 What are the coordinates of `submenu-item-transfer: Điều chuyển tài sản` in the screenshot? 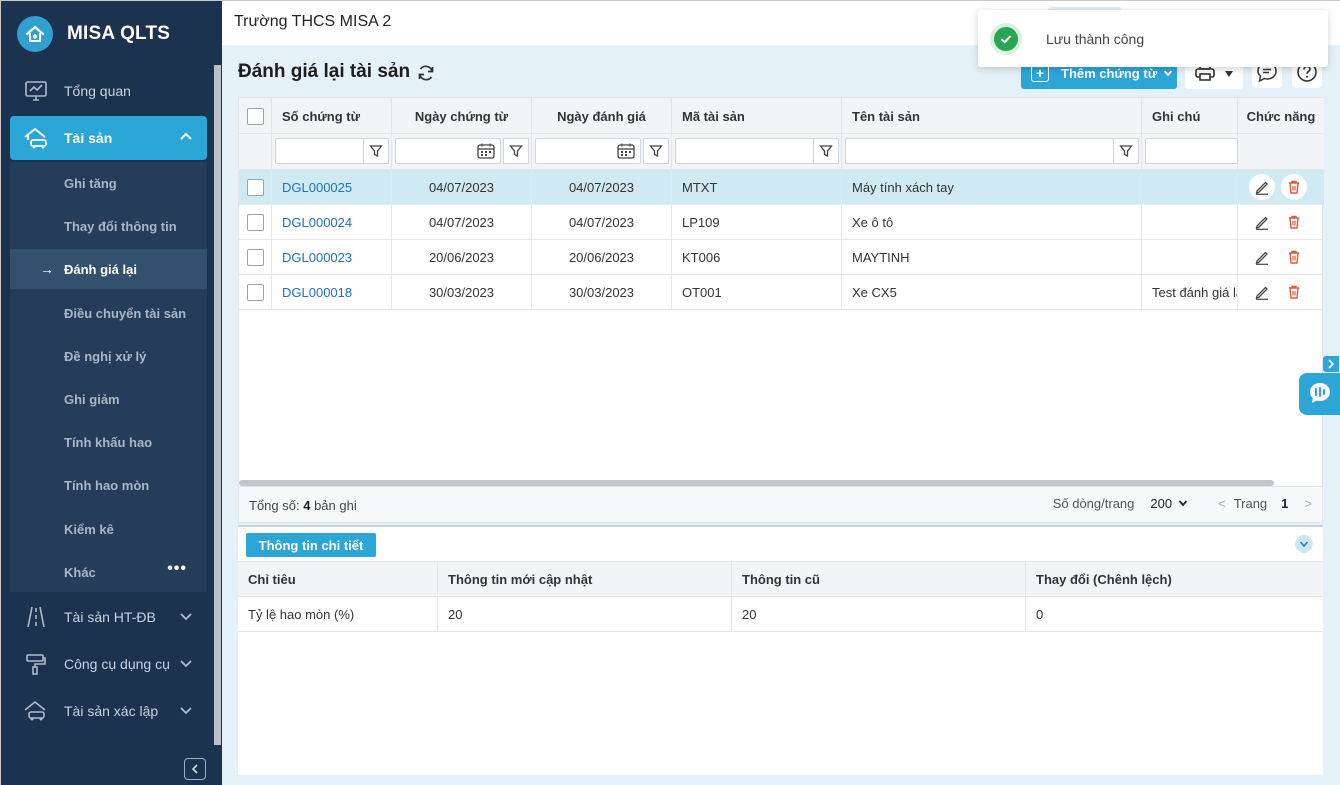 It's located at (108, 313).